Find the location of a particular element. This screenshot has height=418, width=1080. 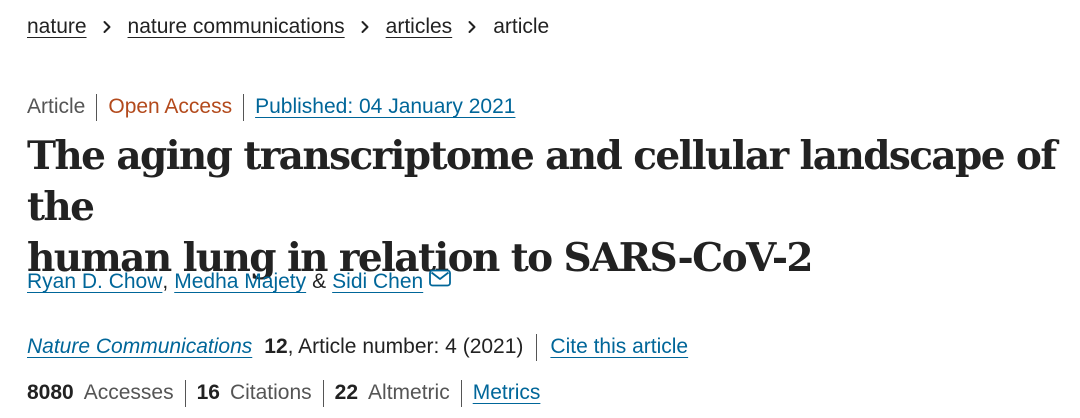

citations-count: 16 is located at coordinates (208, 392).